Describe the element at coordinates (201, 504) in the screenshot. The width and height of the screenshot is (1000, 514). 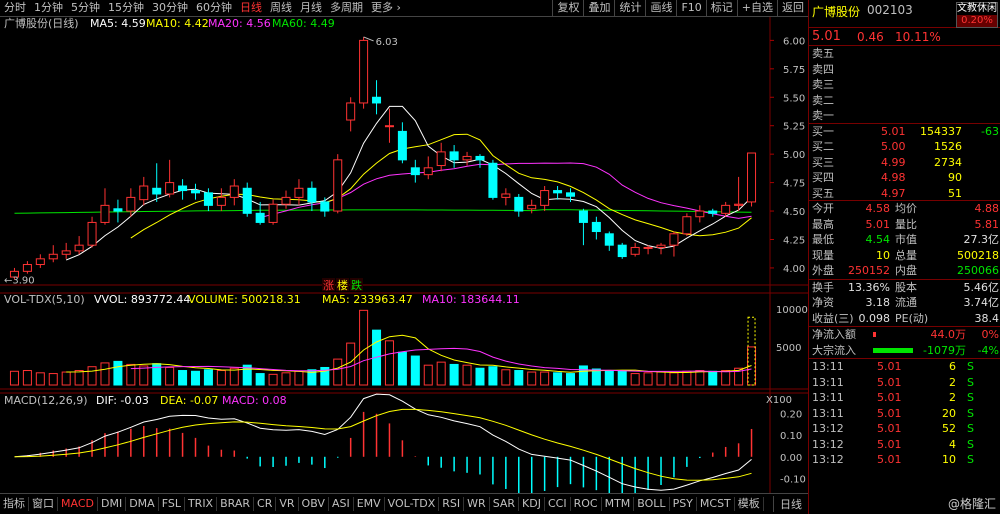
I see `indicator-tab-6: TRIX` at that location.